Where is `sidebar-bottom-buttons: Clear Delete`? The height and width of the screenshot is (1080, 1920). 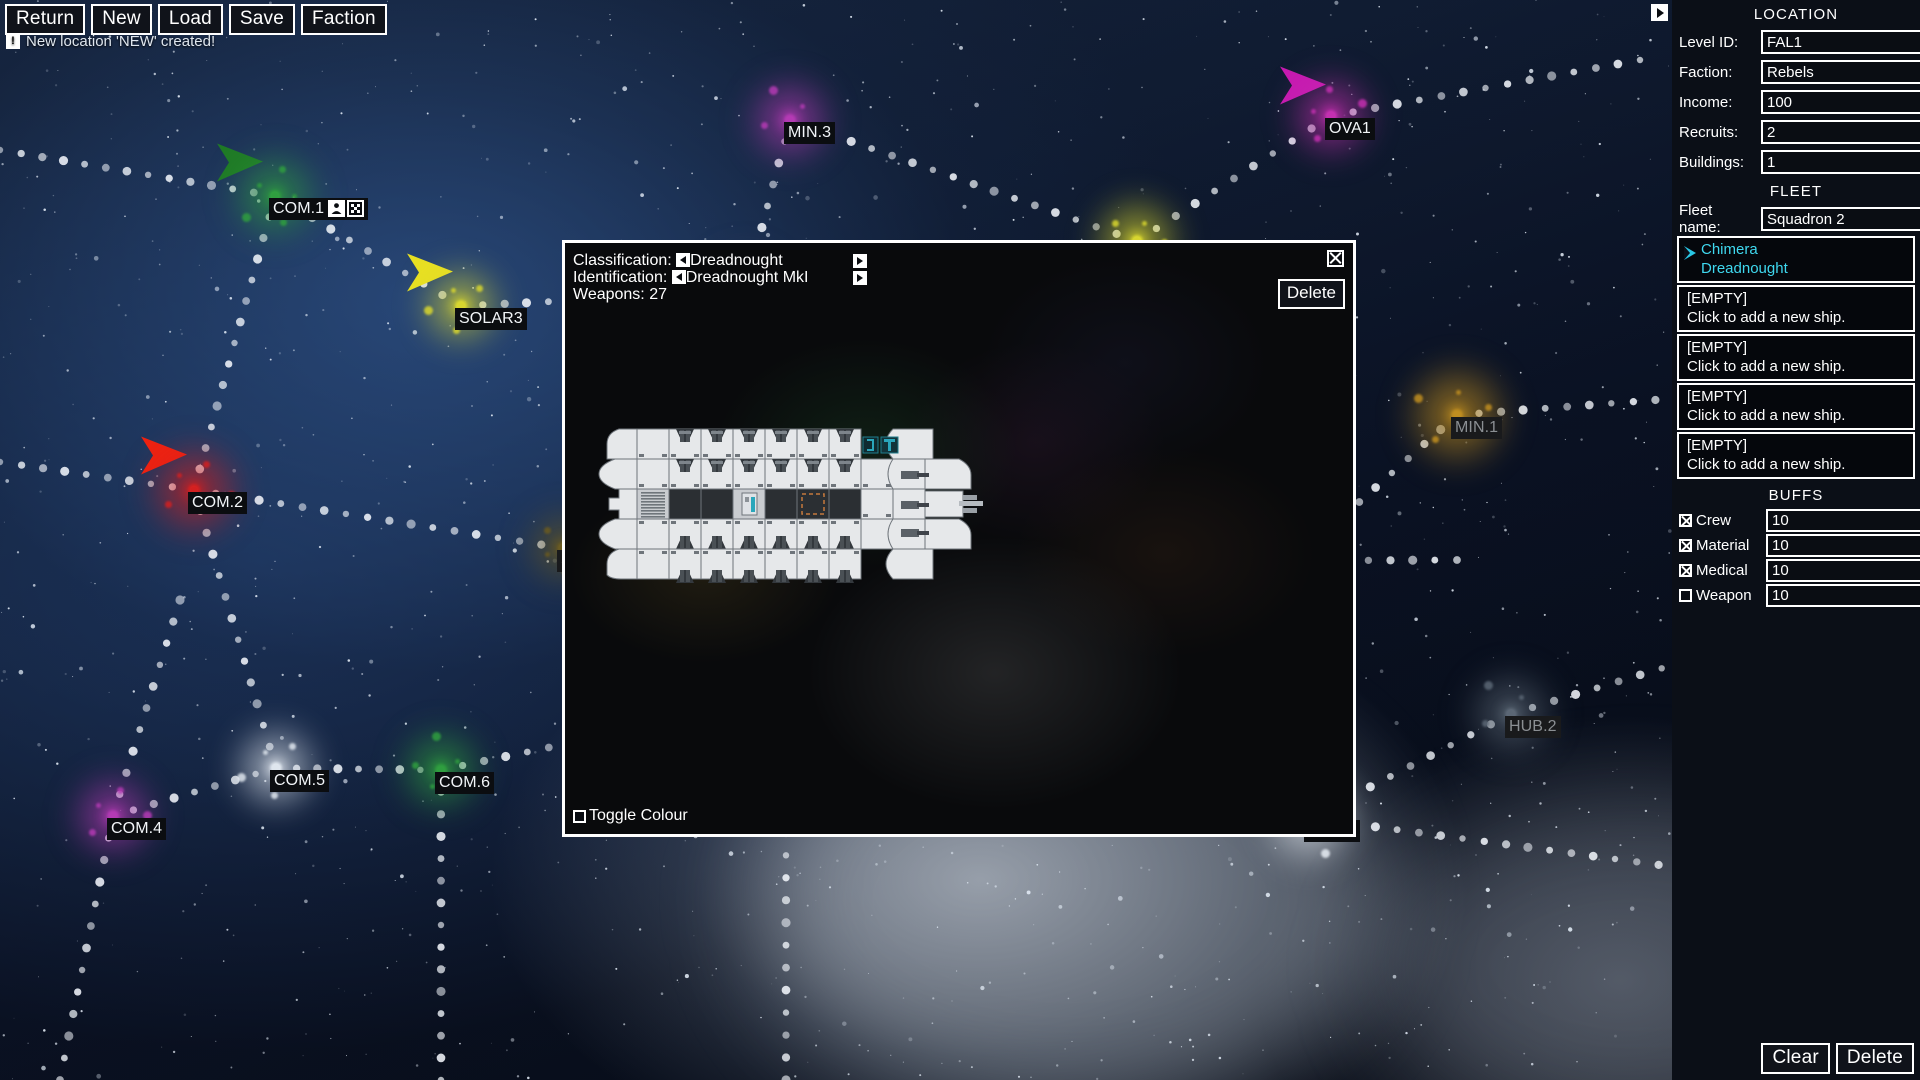
sidebar-bottom-buttons: Clear Delete is located at coordinates (1837, 1058).